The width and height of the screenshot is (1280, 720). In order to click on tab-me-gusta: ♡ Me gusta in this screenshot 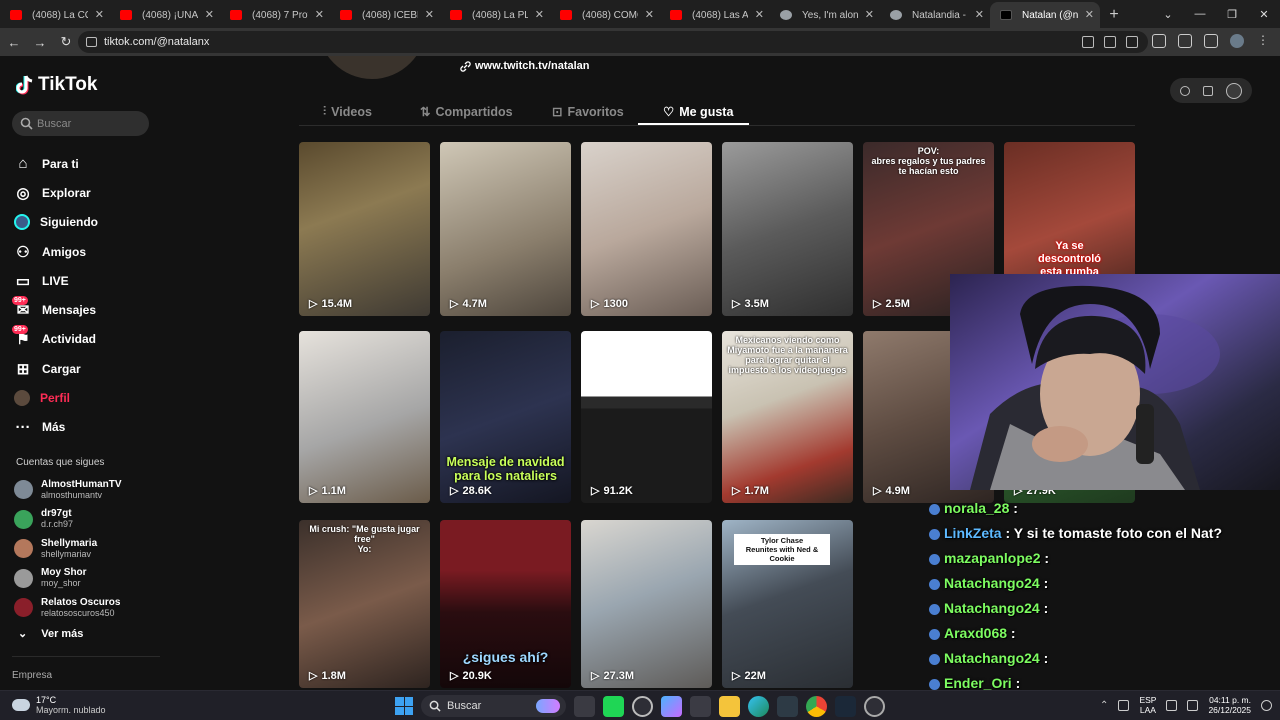, I will do `click(698, 111)`.